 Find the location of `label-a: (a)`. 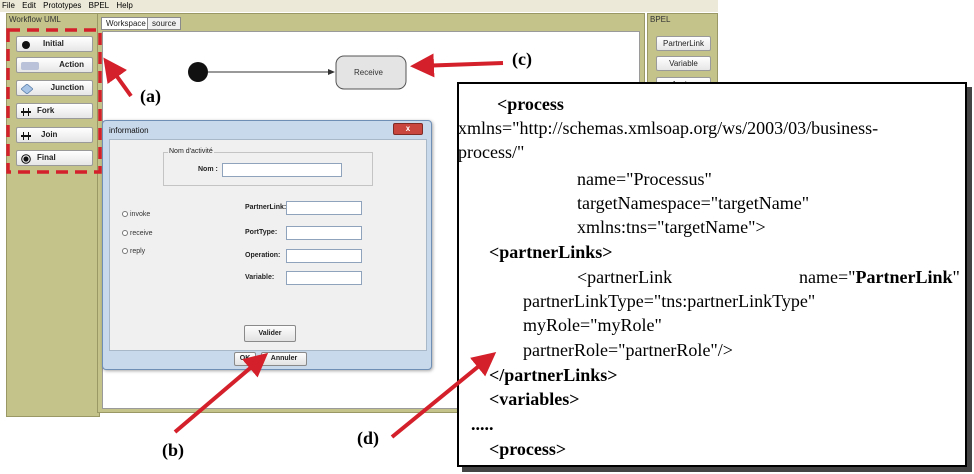

label-a: (a) is located at coordinates (150, 96).